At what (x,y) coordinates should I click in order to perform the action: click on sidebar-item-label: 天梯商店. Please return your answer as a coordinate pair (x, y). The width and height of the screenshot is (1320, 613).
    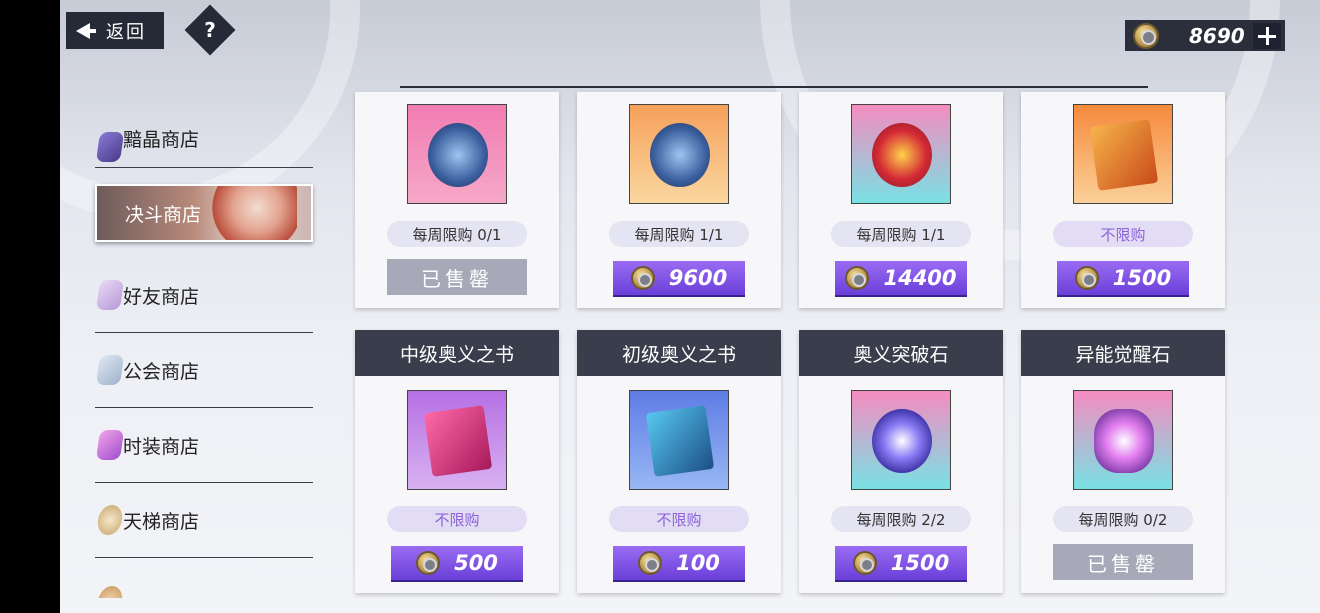
    Looking at the image, I should click on (161, 521).